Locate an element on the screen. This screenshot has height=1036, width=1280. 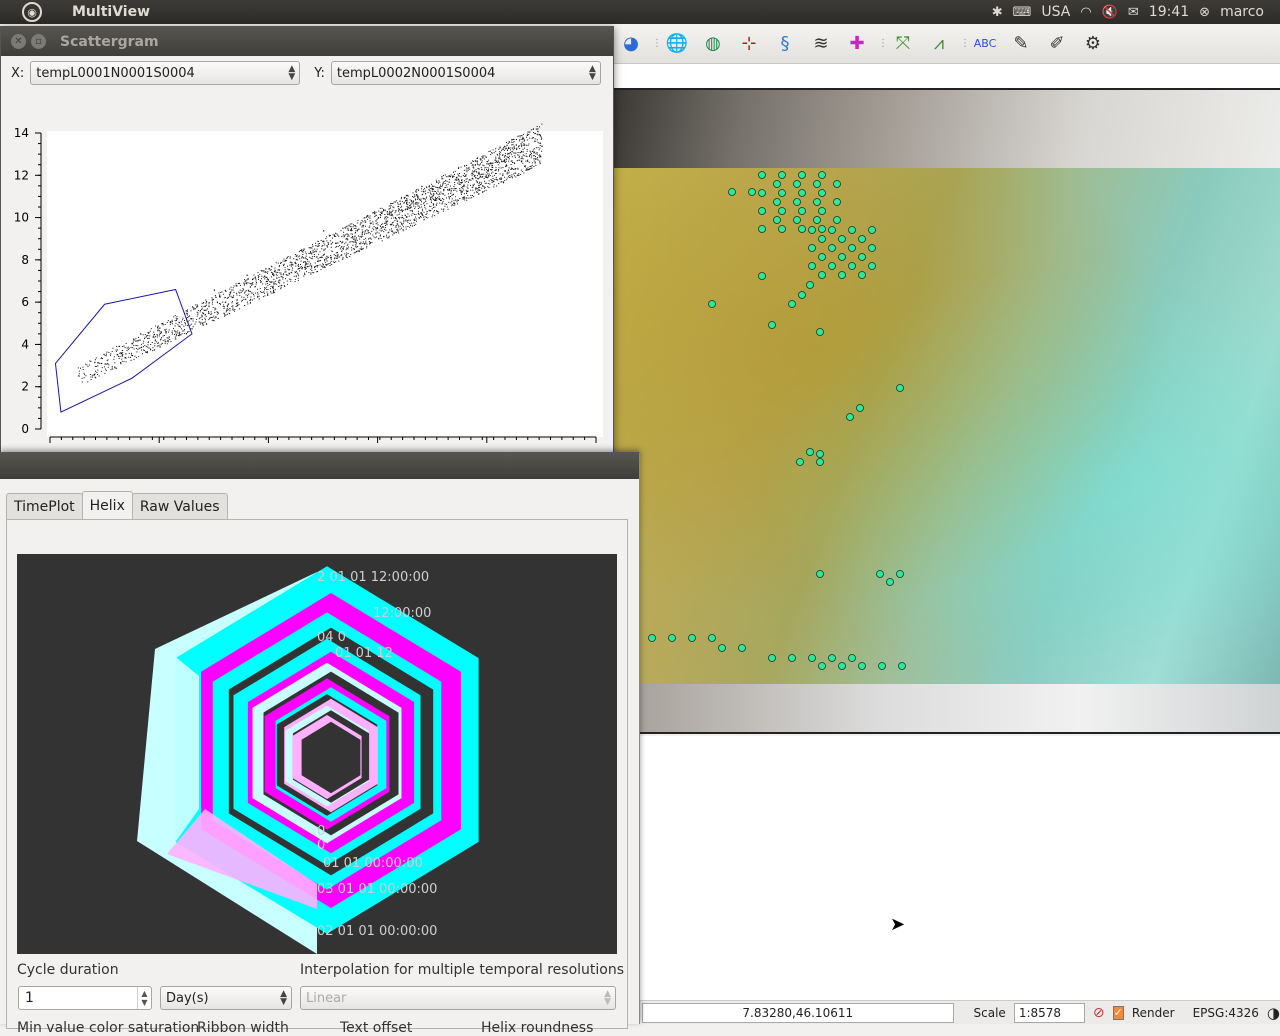
dna-helix-icon: § is located at coordinates (785, 44).